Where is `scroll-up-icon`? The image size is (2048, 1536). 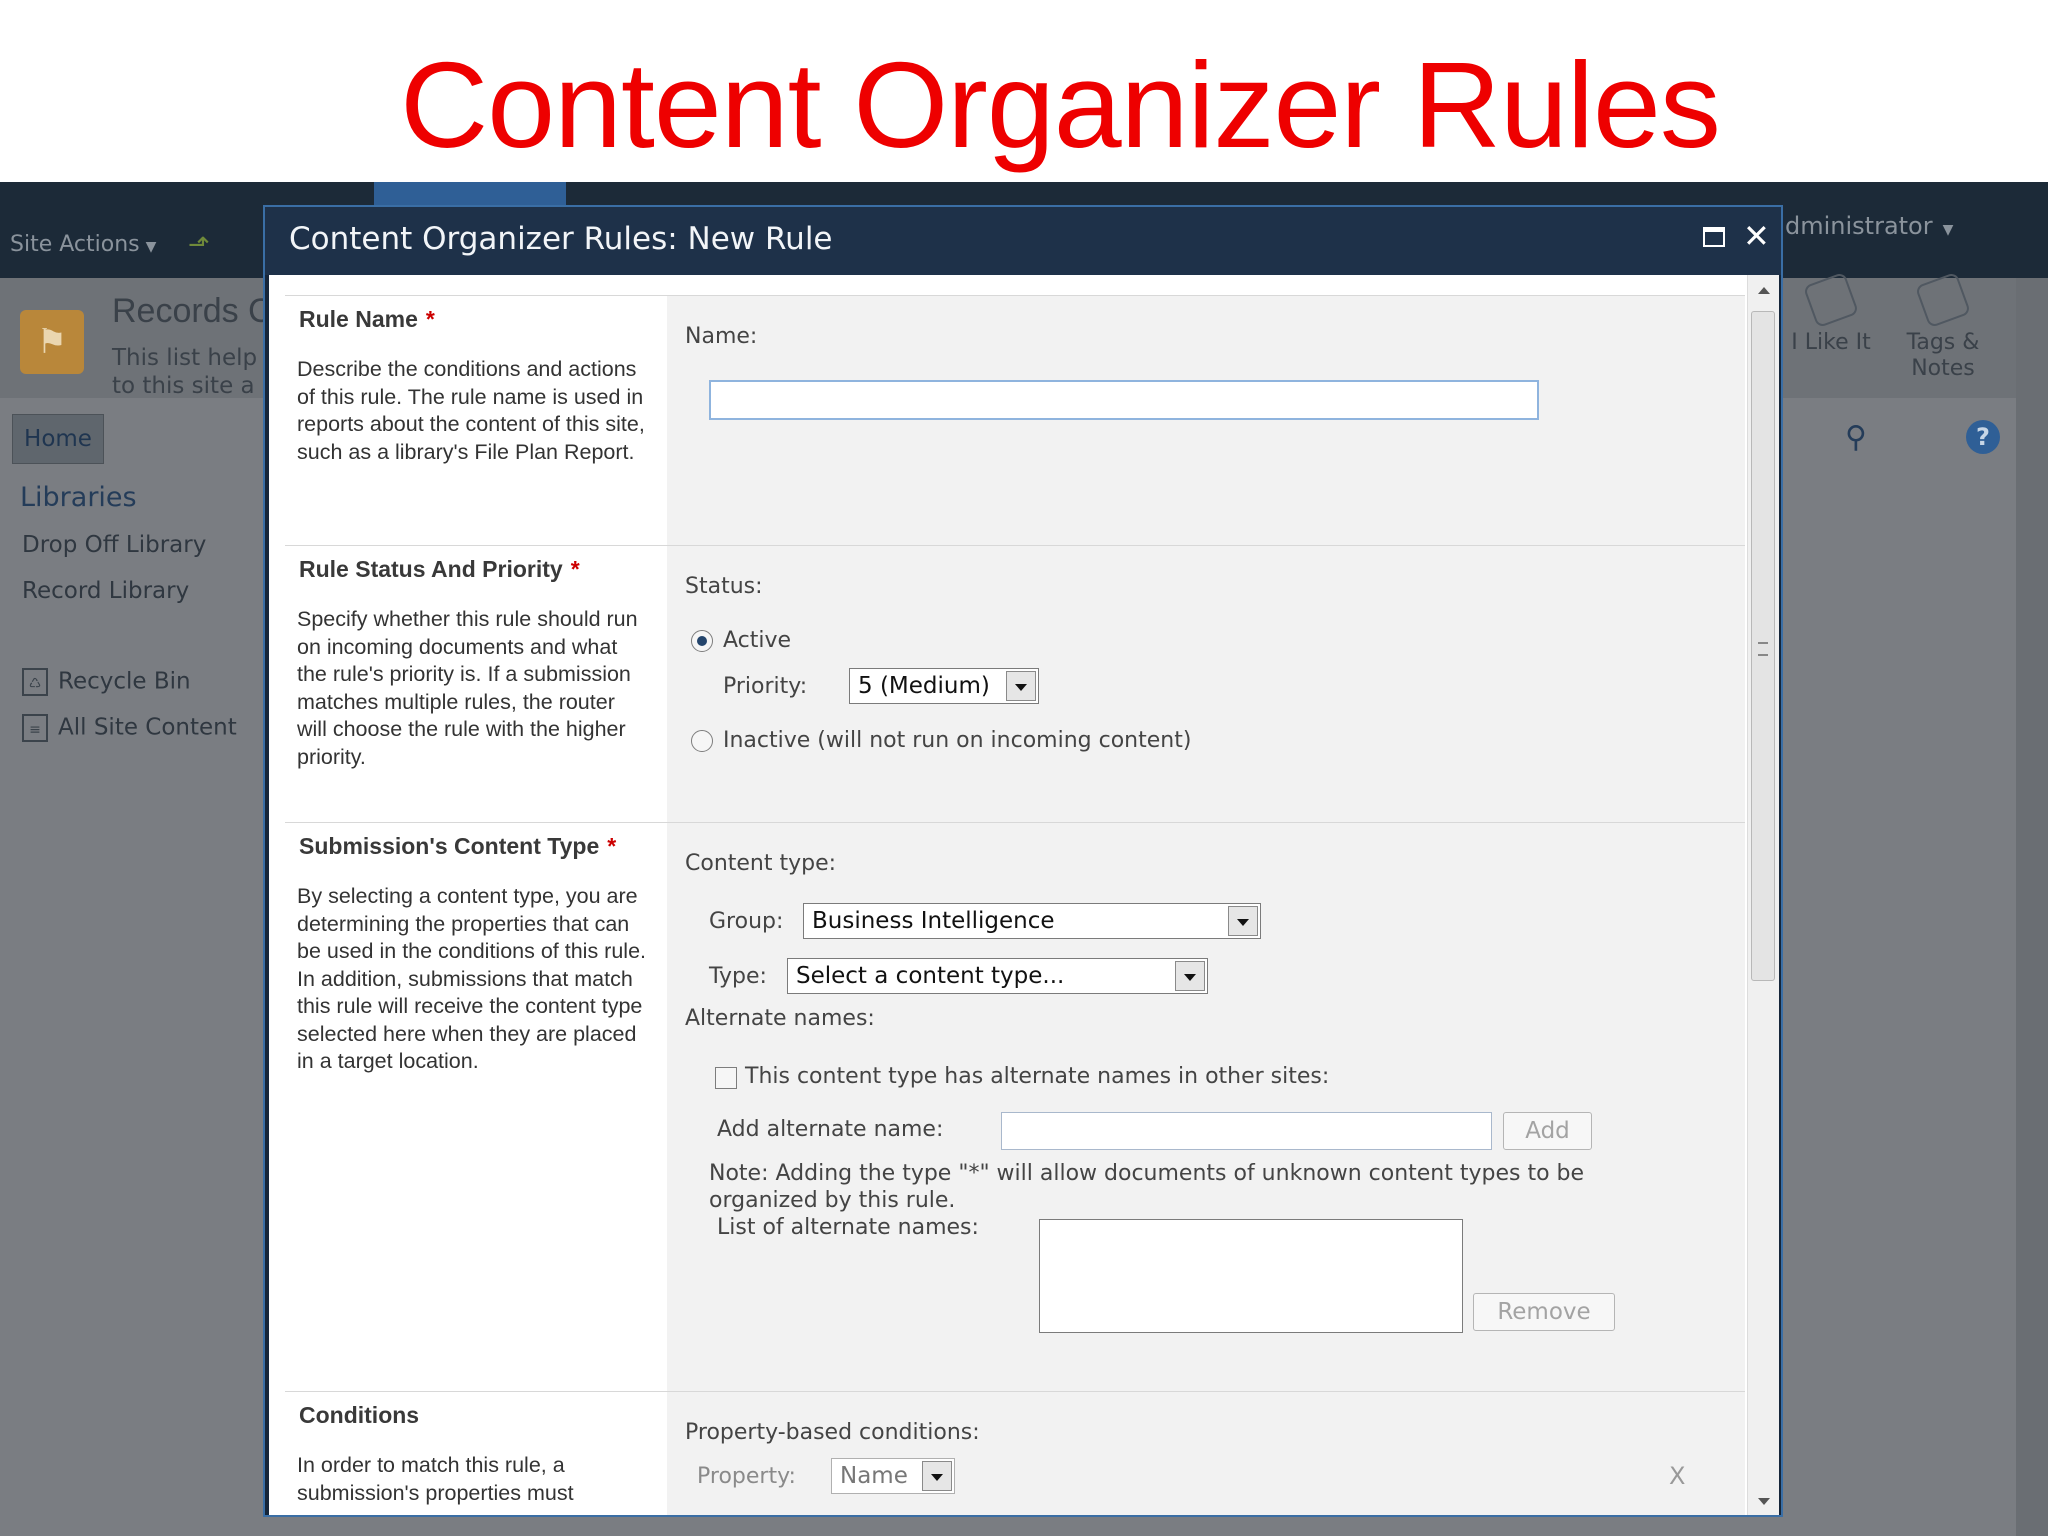 scroll-up-icon is located at coordinates (1764, 290).